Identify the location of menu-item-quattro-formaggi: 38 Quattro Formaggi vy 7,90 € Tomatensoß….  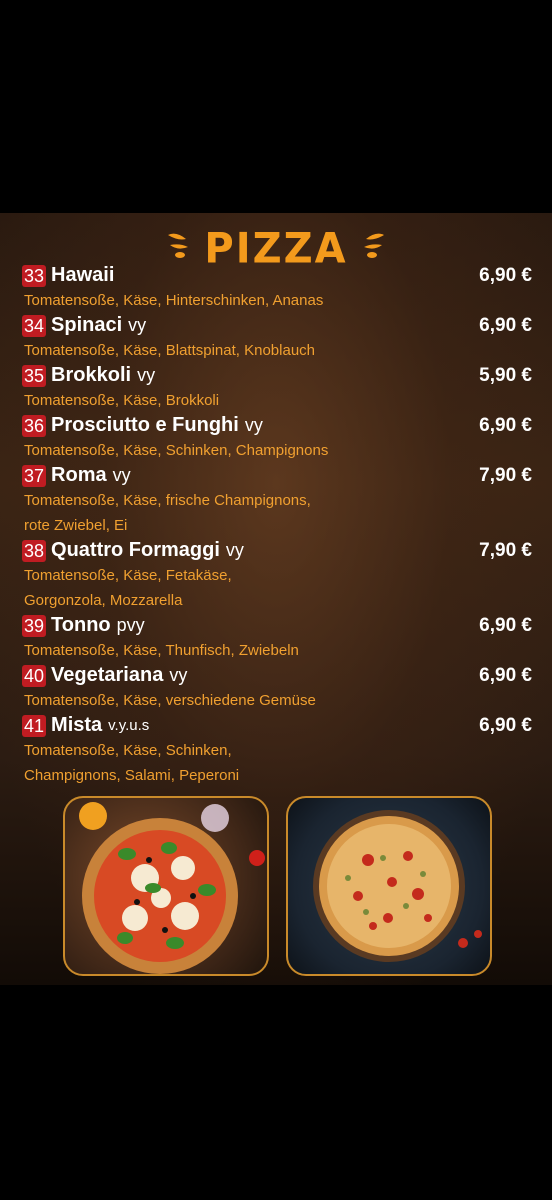
(277, 575).